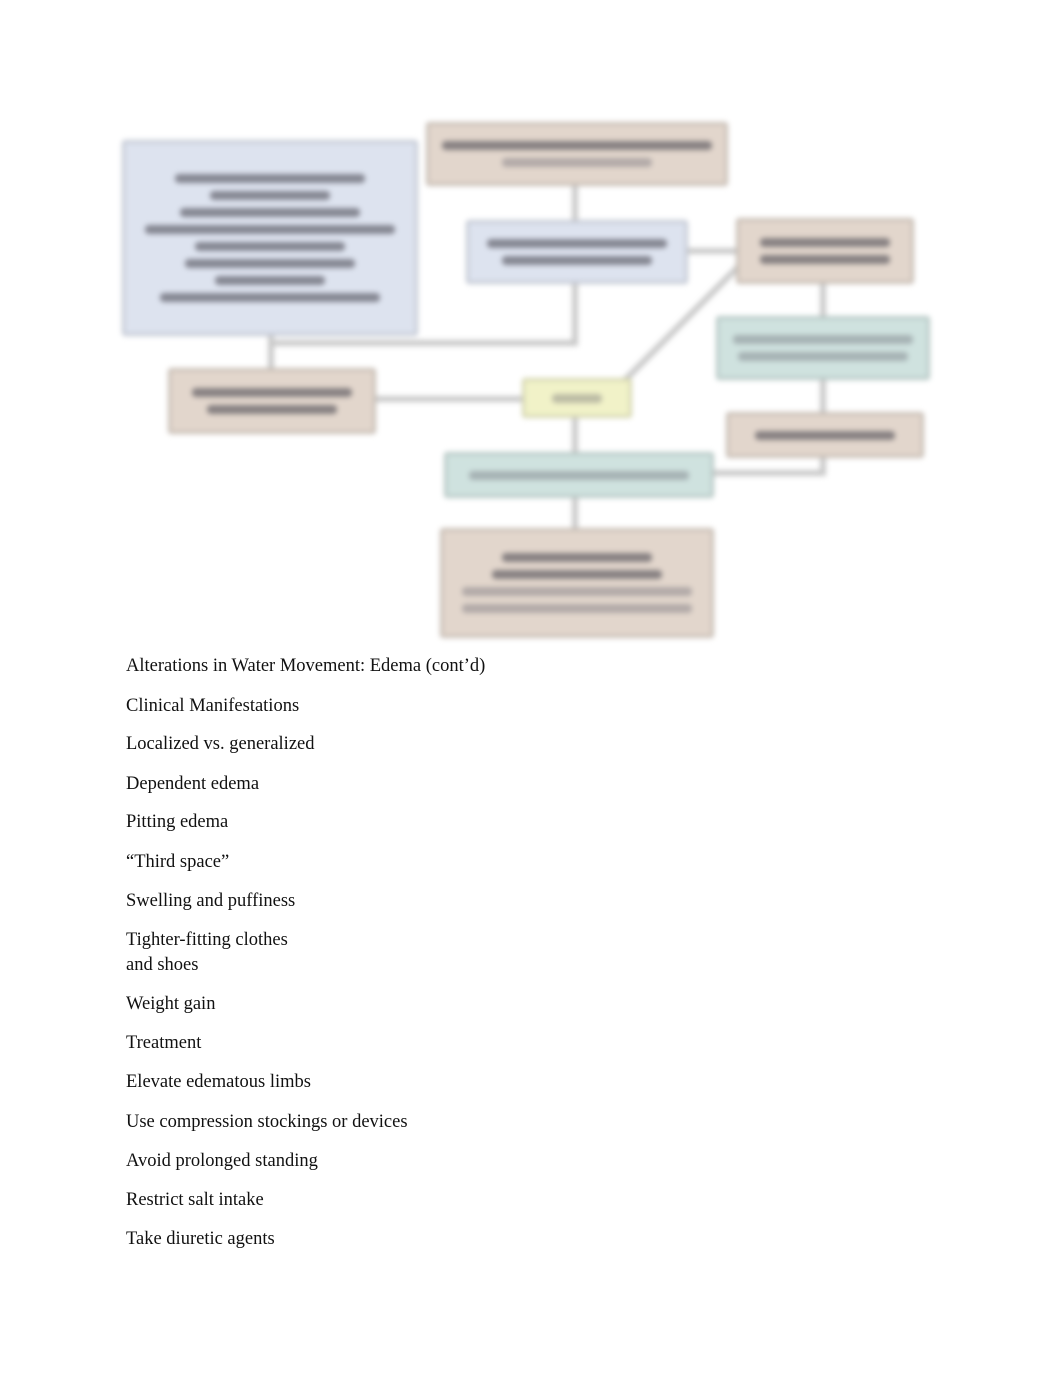 The image size is (1062, 1377). Describe the element at coordinates (178, 862) in the screenshot. I see `list-item: “Third space”` at that location.